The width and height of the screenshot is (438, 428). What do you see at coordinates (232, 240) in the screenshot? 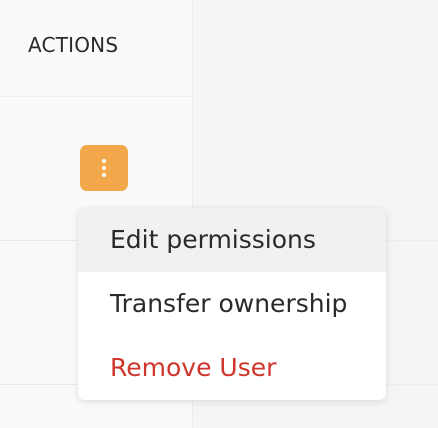
I see `menu-item-edit-permissions: Edit permissions` at bounding box center [232, 240].